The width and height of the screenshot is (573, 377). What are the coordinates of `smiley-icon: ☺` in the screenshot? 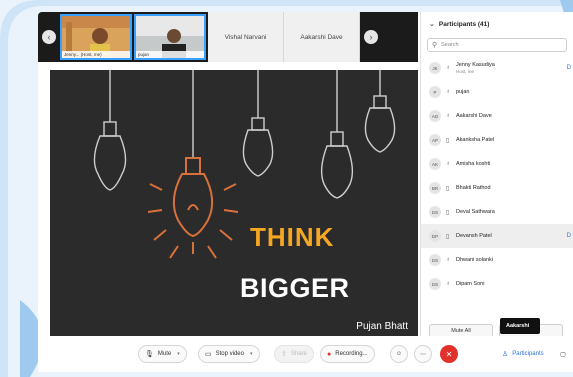 It's located at (399, 354).